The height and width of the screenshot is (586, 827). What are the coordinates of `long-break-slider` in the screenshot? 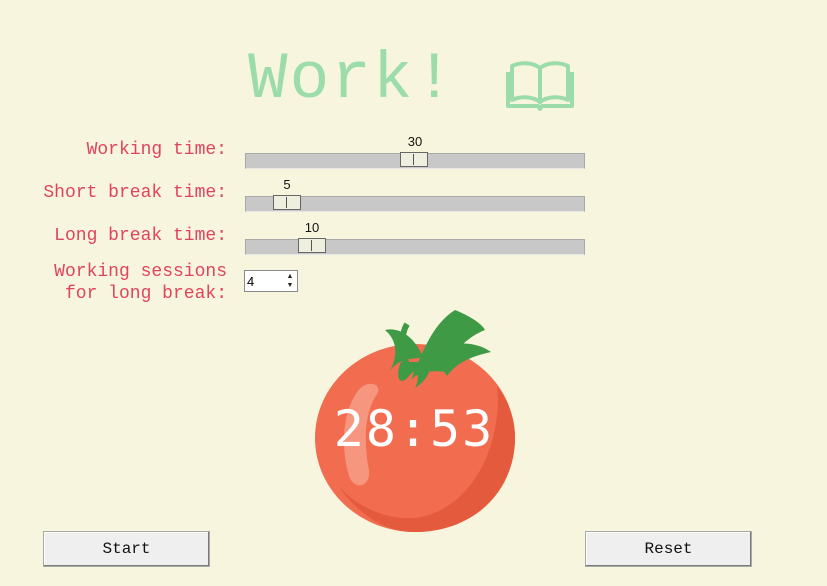 It's located at (415, 246).